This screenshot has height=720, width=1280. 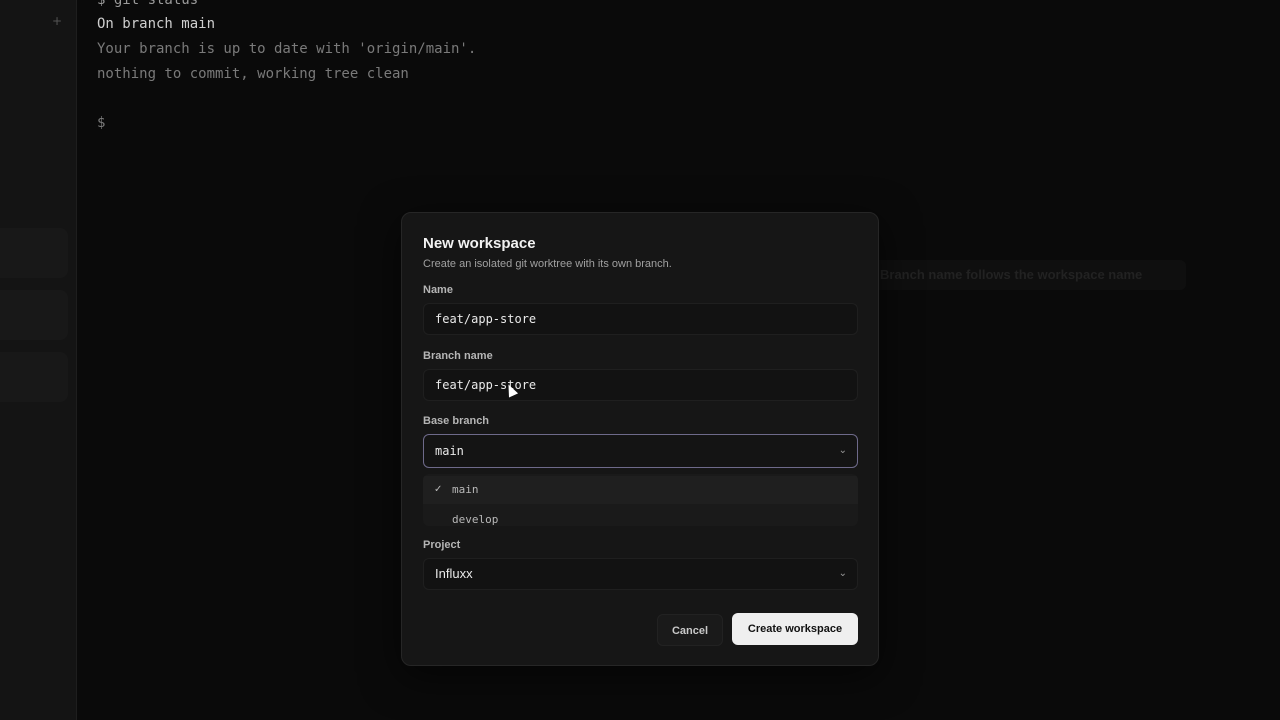 What do you see at coordinates (438, 290) in the screenshot?
I see `name-label: Name` at bounding box center [438, 290].